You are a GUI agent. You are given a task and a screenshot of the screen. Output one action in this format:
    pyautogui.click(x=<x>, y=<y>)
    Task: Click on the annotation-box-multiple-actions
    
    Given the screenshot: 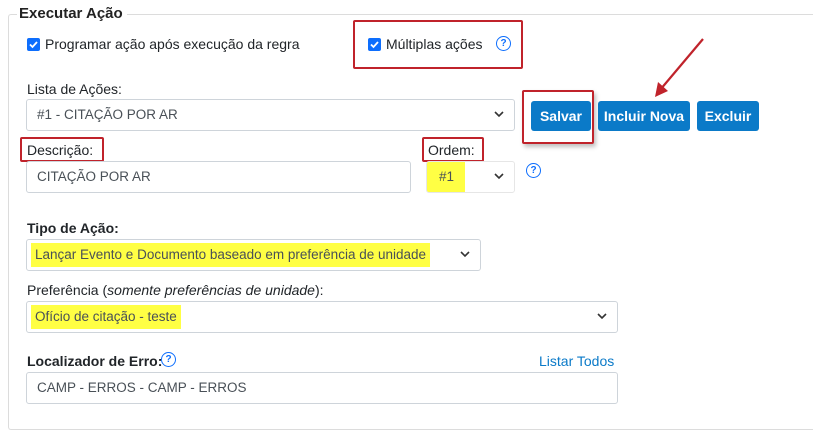 What is the action you would take?
    pyautogui.click(x=438, y=44)
    